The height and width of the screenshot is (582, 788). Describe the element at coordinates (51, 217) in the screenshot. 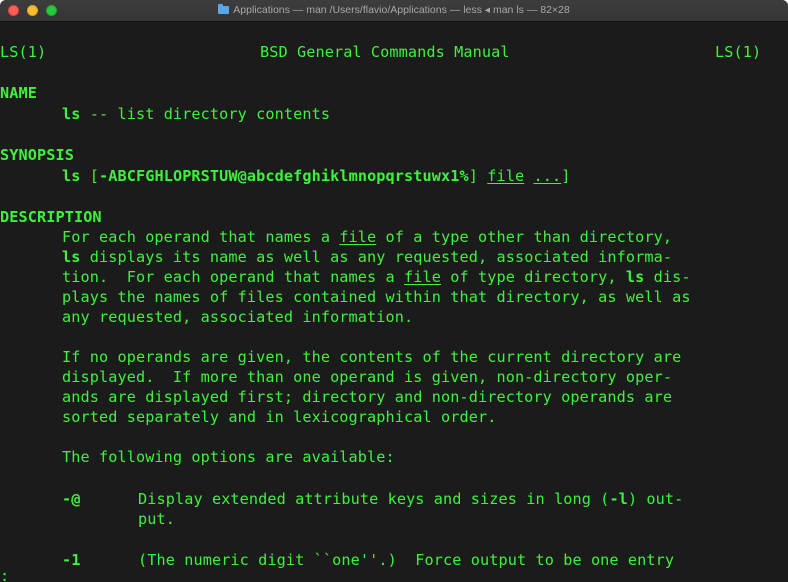

I see `section-heading-description: DESCRIPTION` at that location.